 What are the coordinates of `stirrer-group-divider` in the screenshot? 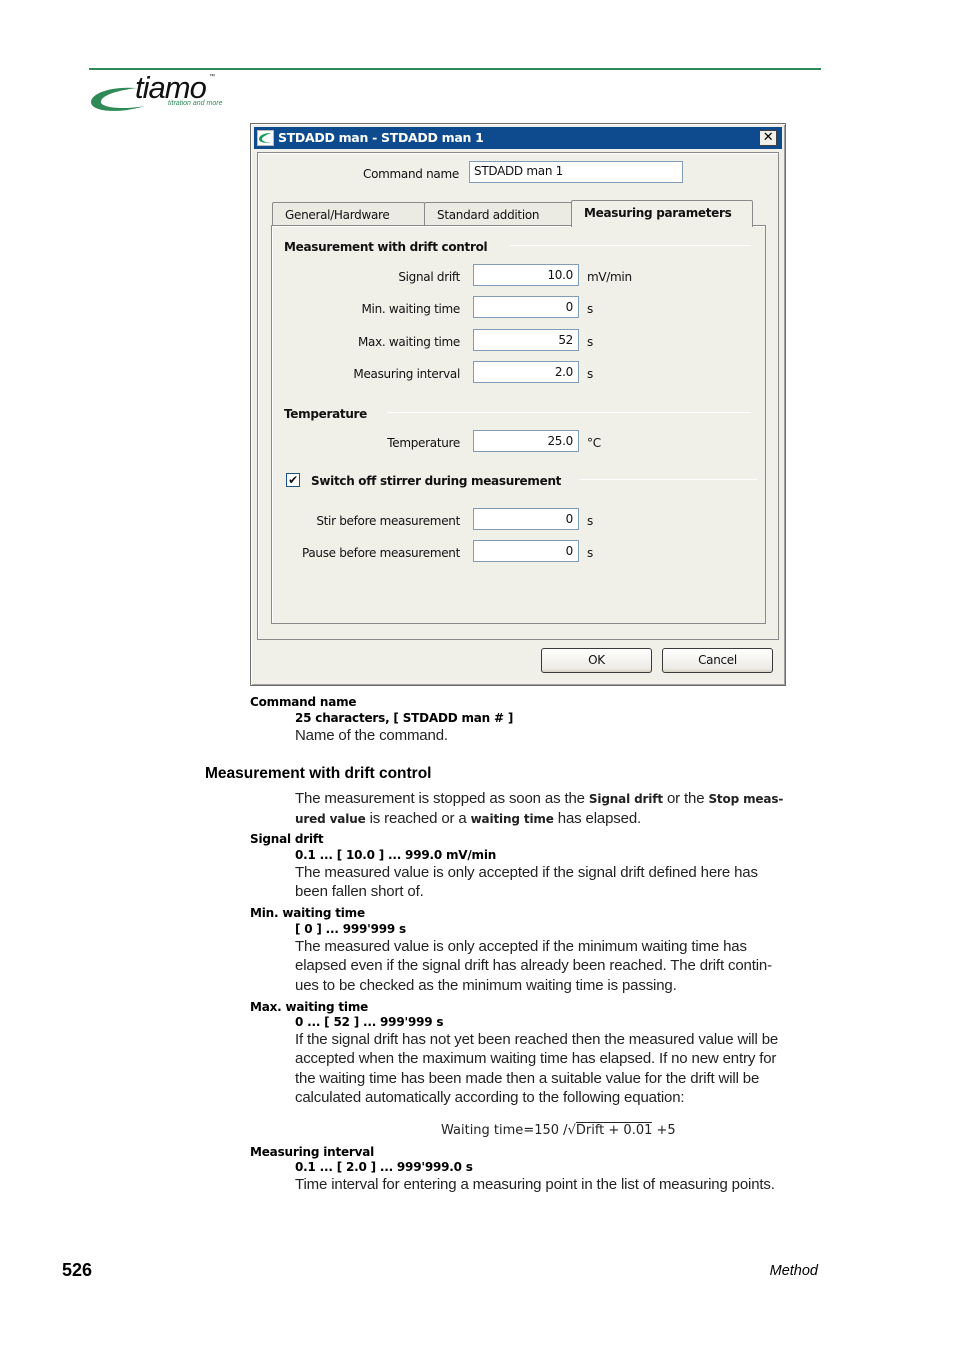 It's located at (668, 479).